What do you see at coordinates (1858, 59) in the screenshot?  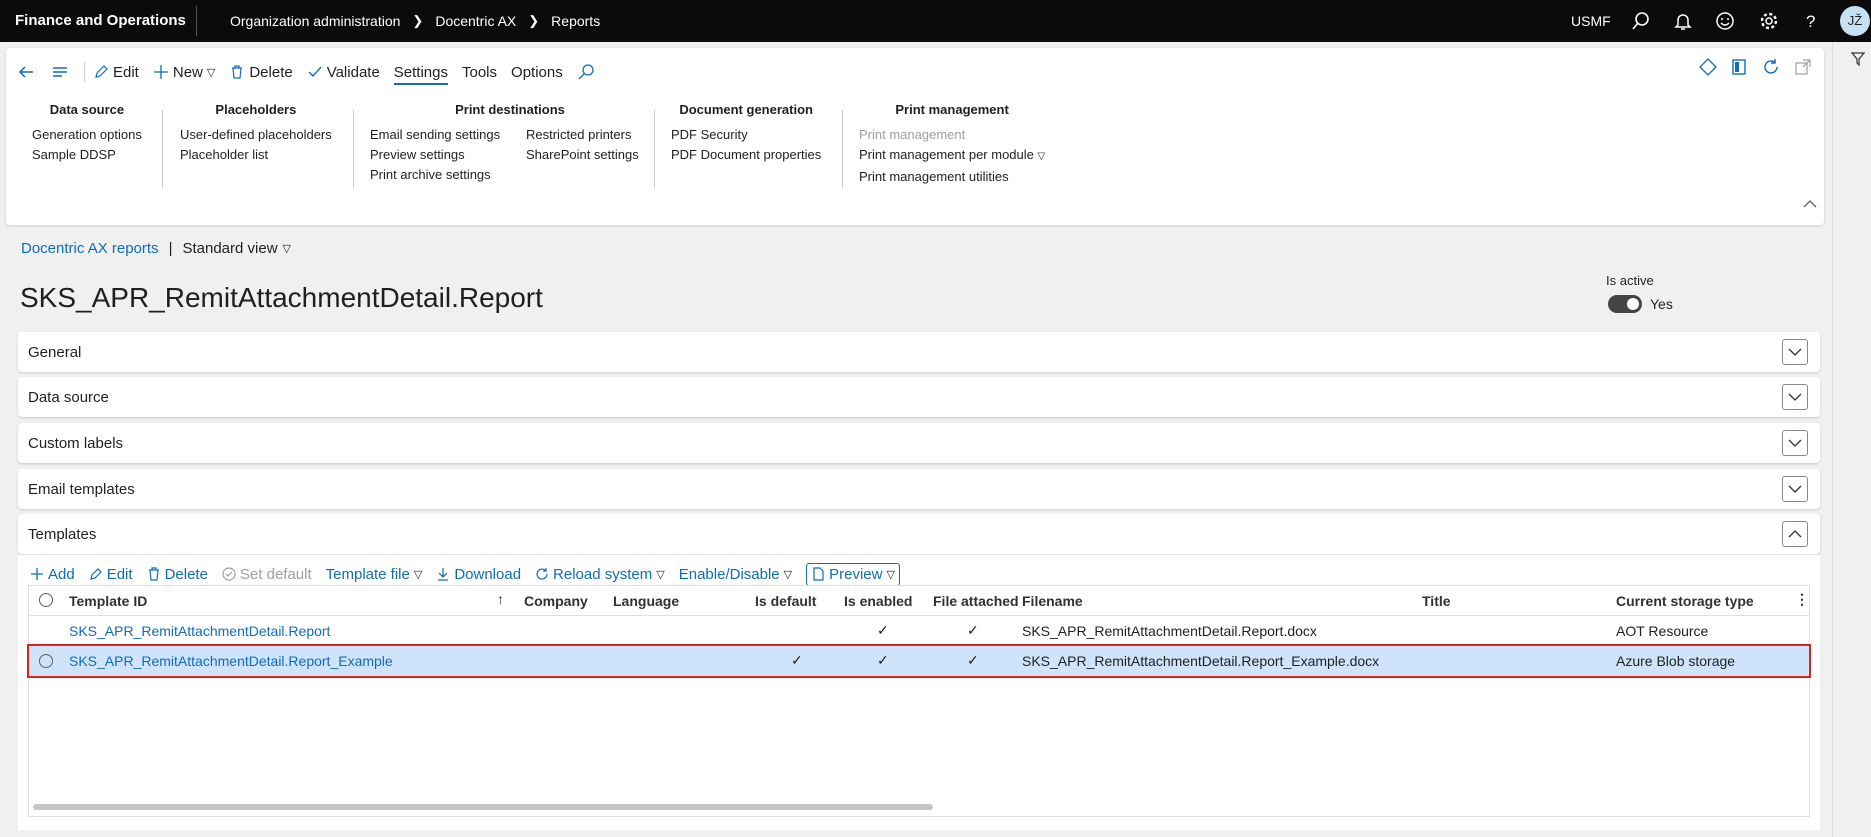 I see `filter-icon` at bounding box center [1858, 59].